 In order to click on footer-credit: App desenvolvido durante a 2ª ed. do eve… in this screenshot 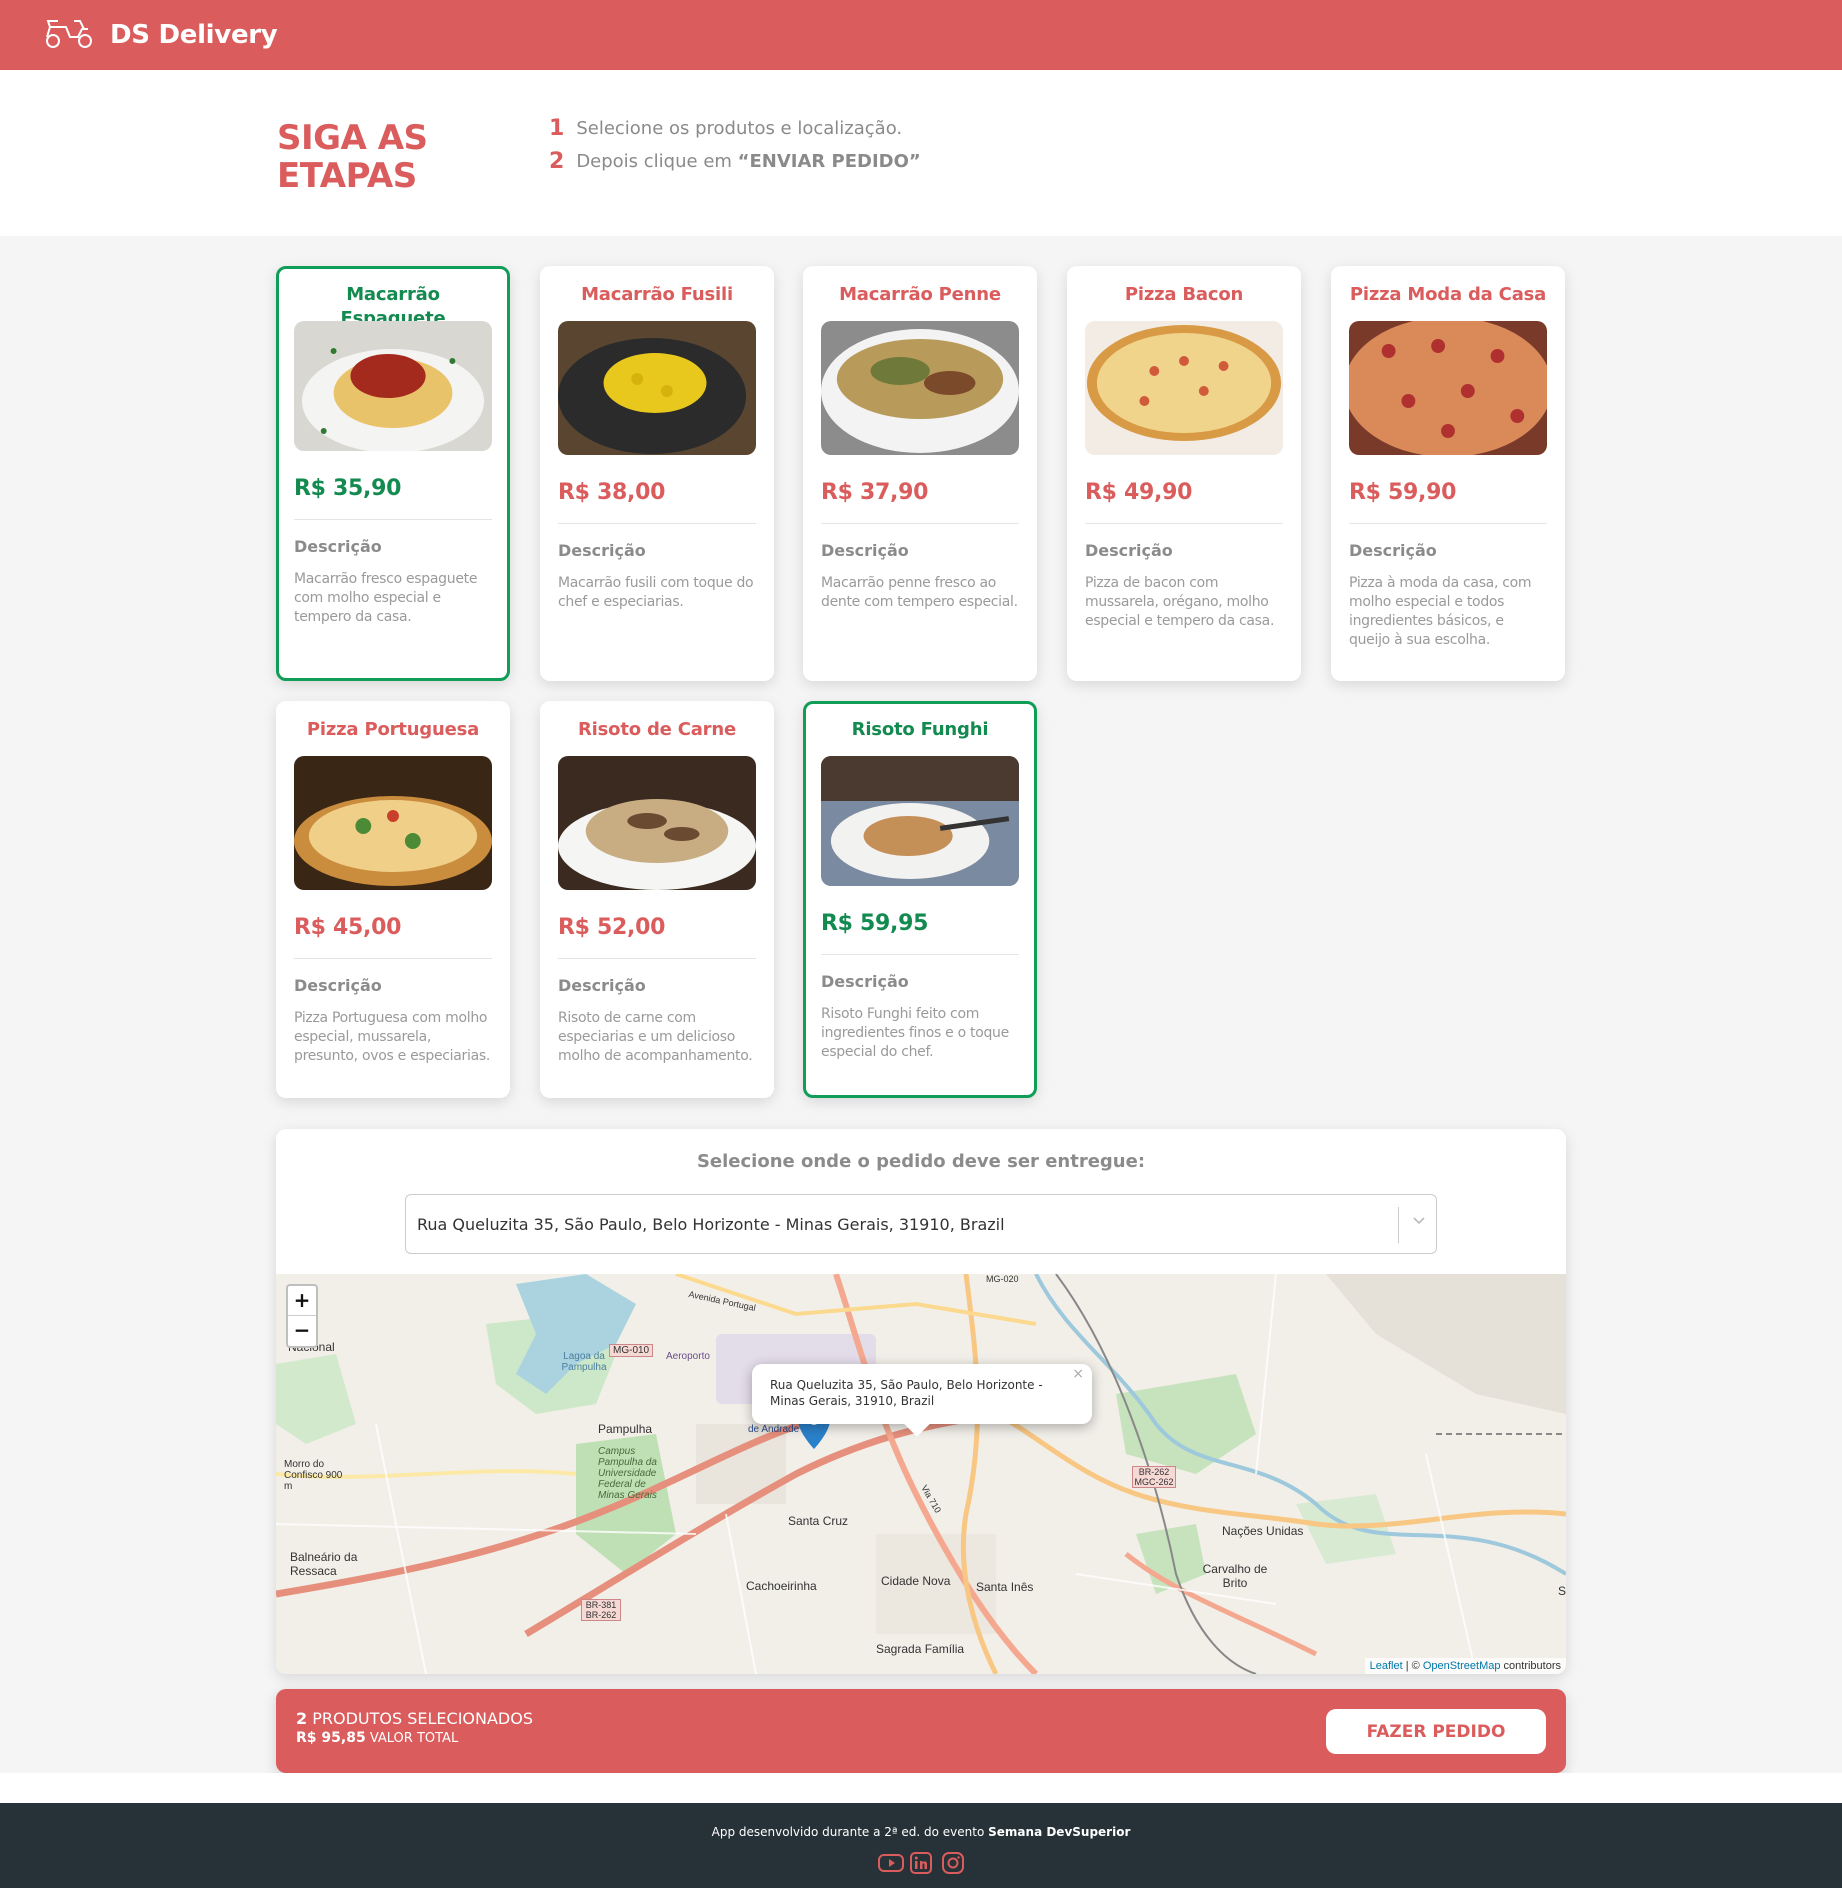, I will do `click(850, 1832)`.